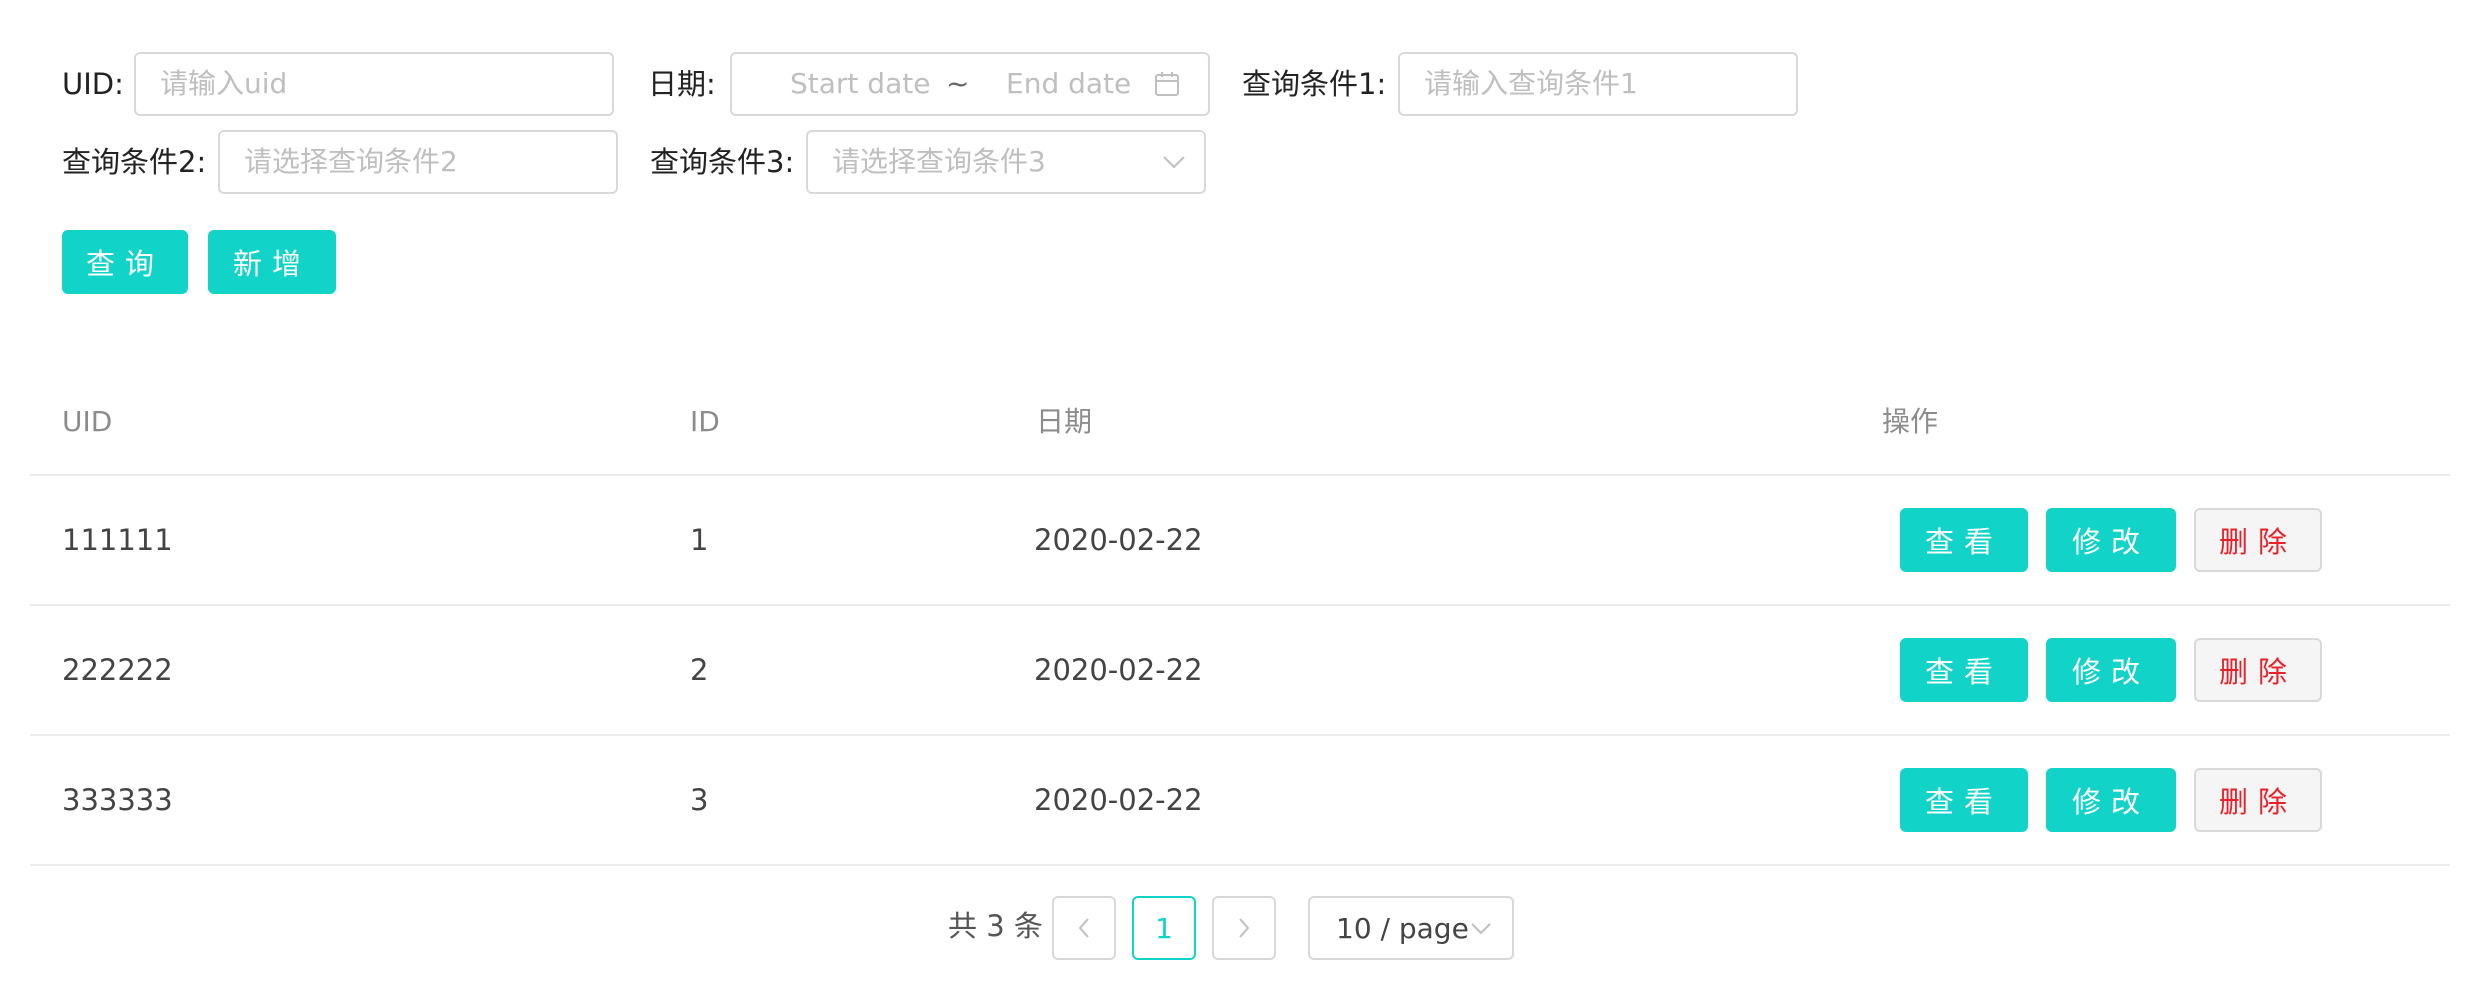  Describe the element at coordinates (1402, 928) in the screenshot. I see `page-size-value: 10 / page` at that location.